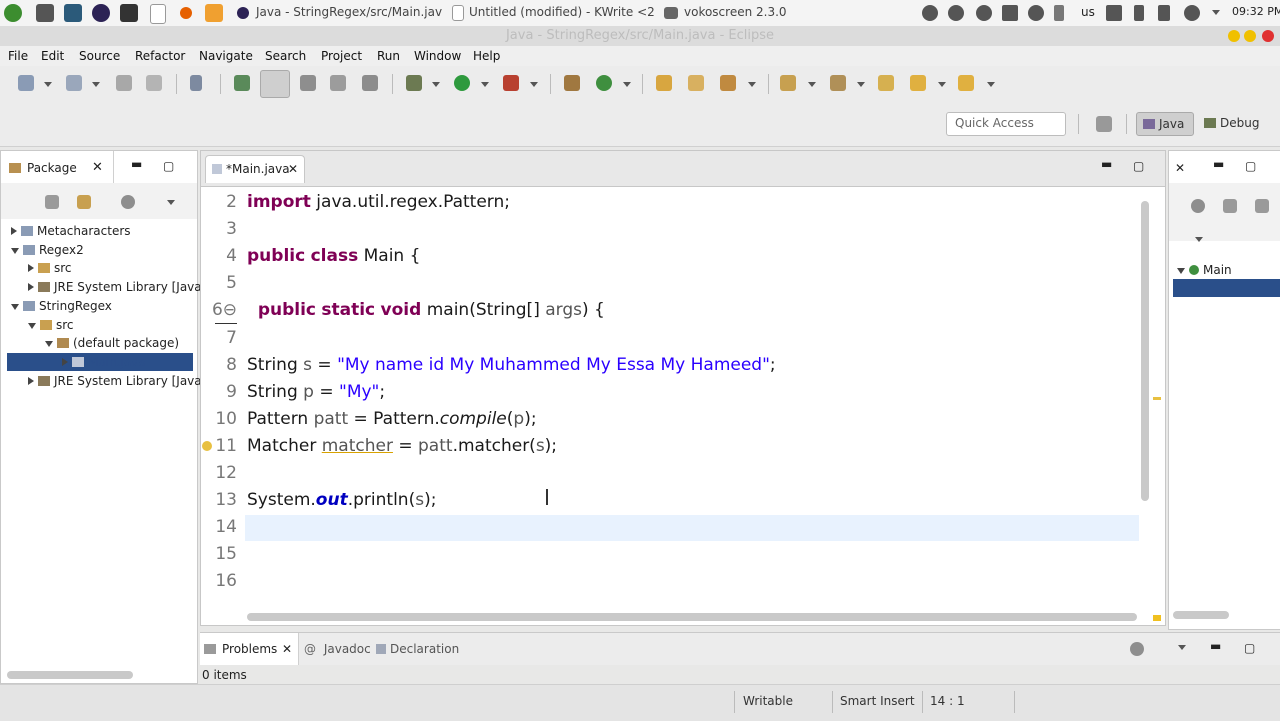 The image size is (1280, 721). What do you see at coordinates (1036, 13) in the screenshot?
I see `network-globe-icon` at bounding box center [1036, 13].